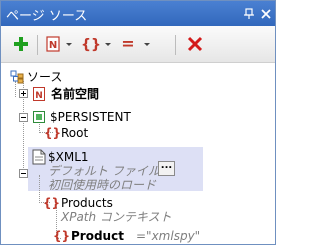  I want to click on product-value: ="xmlspy", so click(168, 236).